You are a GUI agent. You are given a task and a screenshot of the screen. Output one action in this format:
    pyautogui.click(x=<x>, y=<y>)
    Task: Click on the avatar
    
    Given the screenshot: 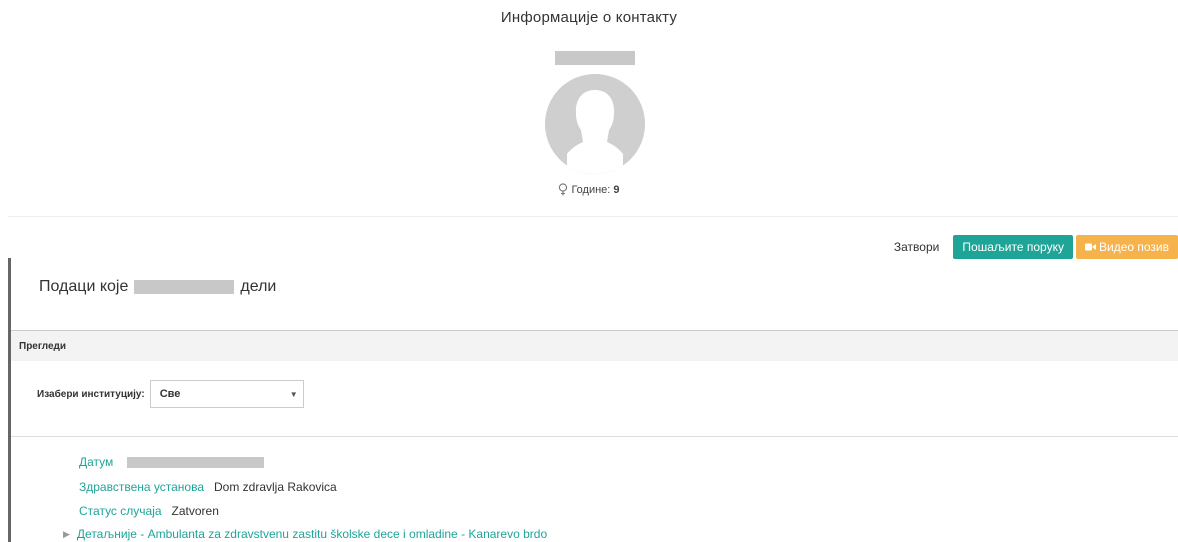 What is the action you would take?
    pyautogui.click(x=595, y=124)
    